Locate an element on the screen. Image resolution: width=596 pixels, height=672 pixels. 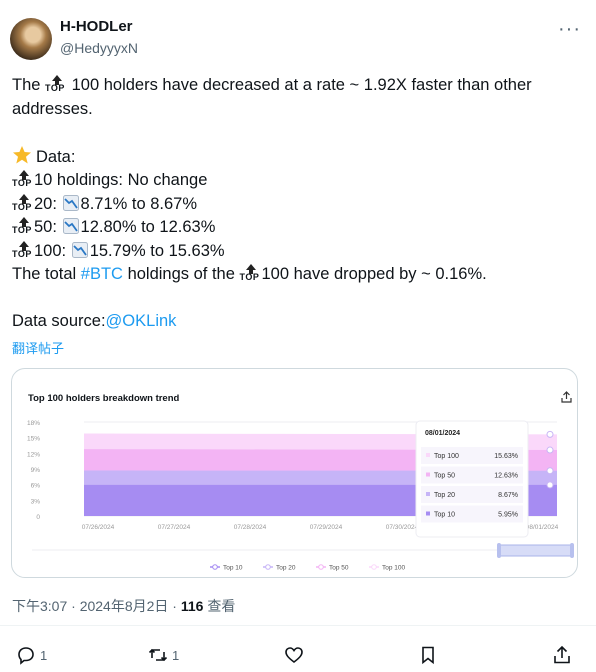
repost-button: 1 is located at coordinates (163, 655).